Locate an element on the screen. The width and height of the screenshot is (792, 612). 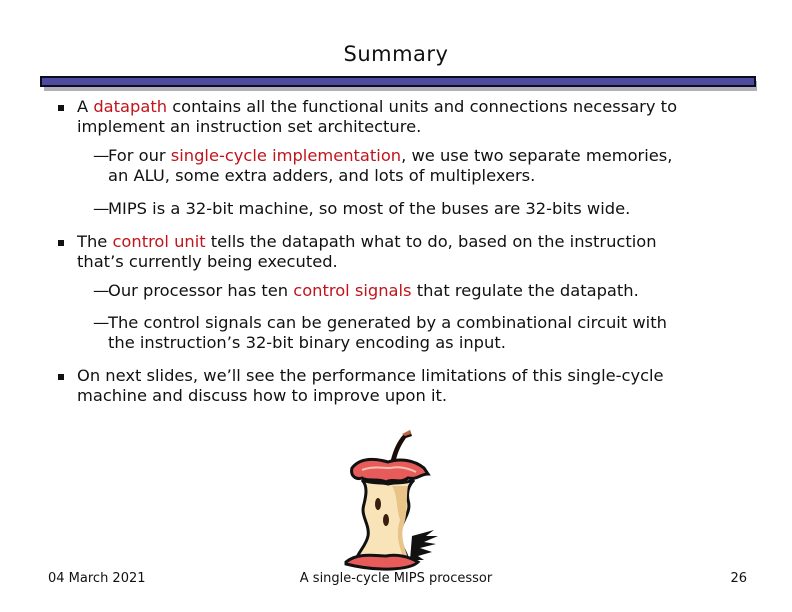
highlighted-term: control unit is located at coordinates (159, 241).